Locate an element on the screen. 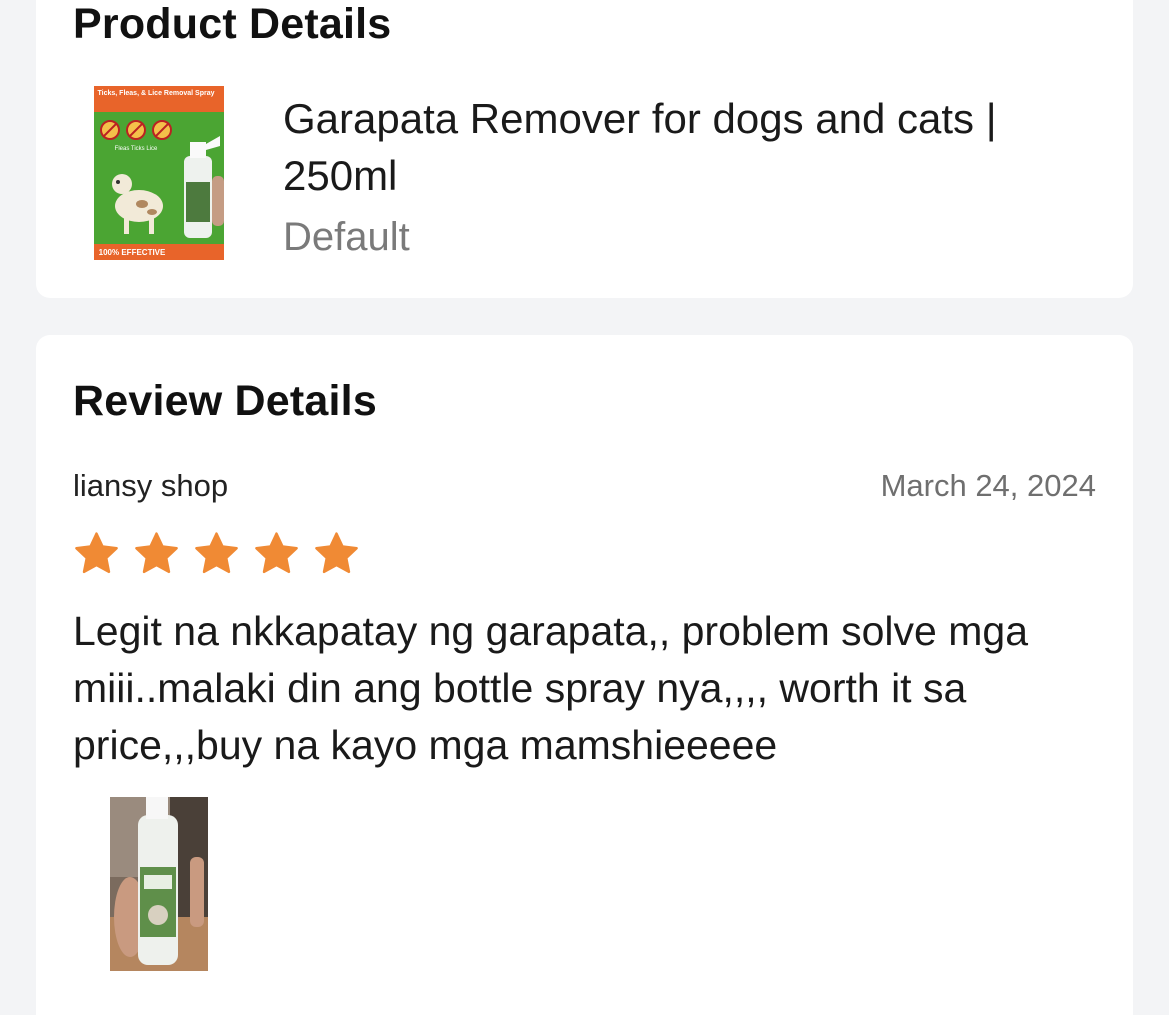  star-rating is located at coordinates (216, 553).